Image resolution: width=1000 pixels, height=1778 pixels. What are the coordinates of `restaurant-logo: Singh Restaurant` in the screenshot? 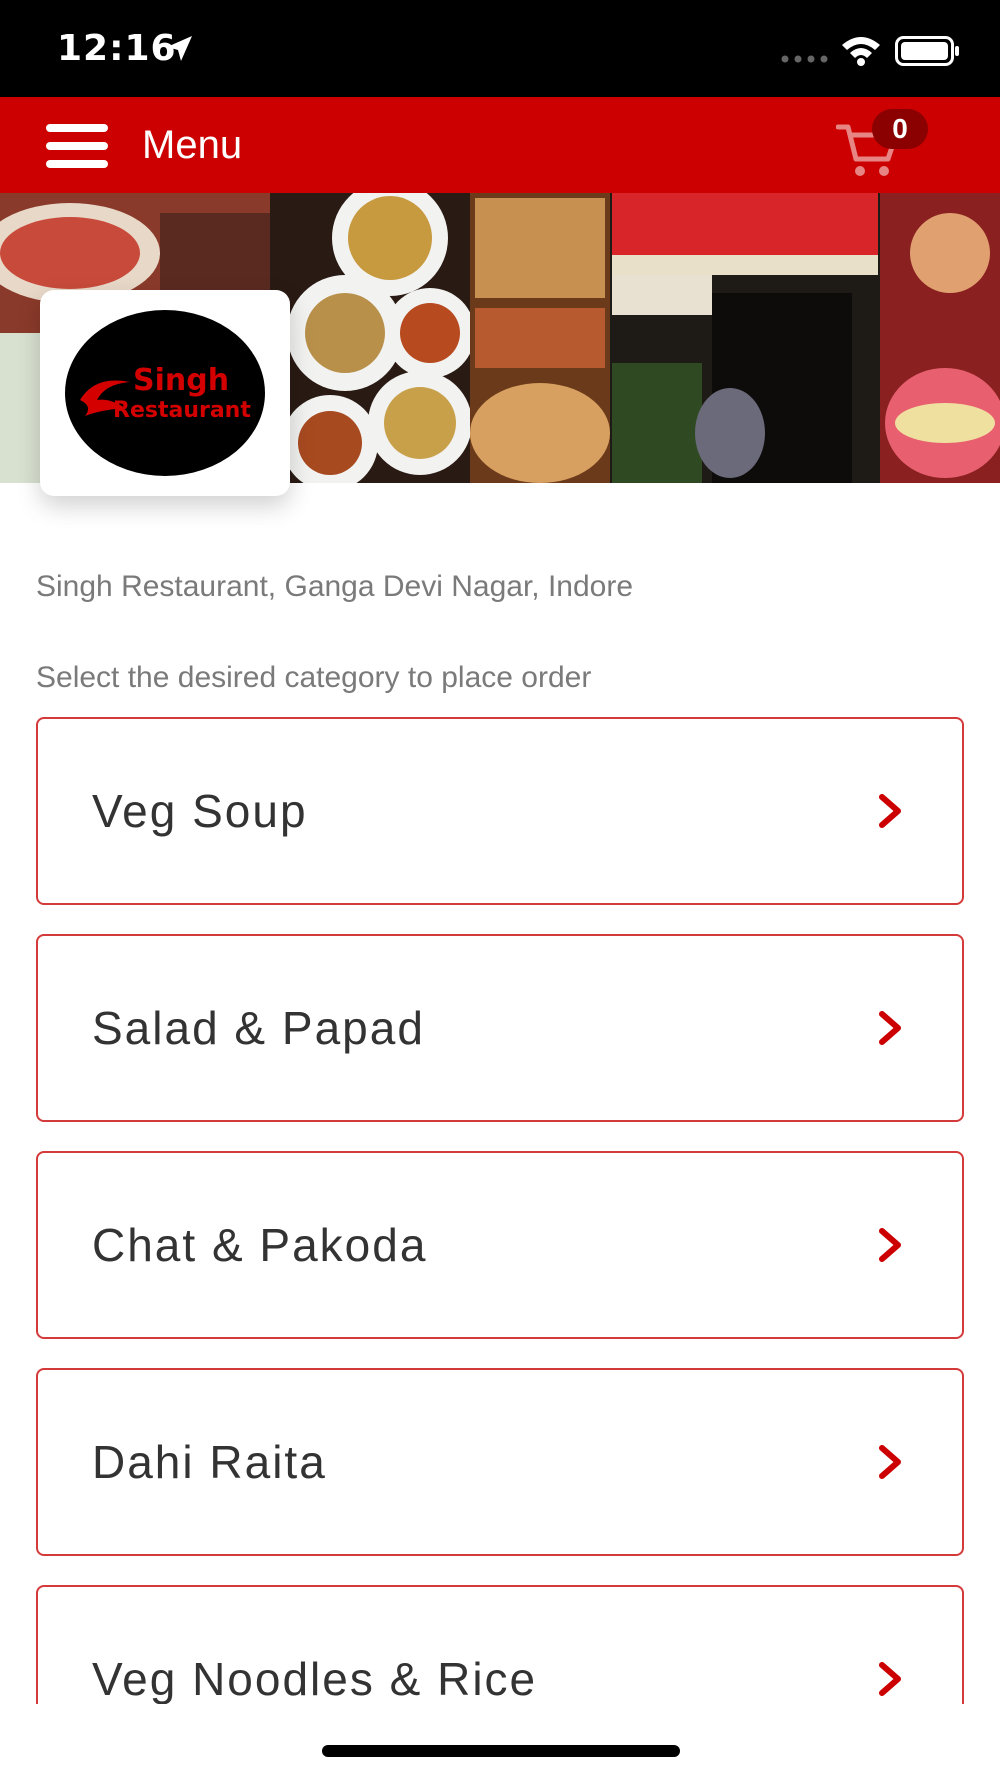 It's located at (165, 393).